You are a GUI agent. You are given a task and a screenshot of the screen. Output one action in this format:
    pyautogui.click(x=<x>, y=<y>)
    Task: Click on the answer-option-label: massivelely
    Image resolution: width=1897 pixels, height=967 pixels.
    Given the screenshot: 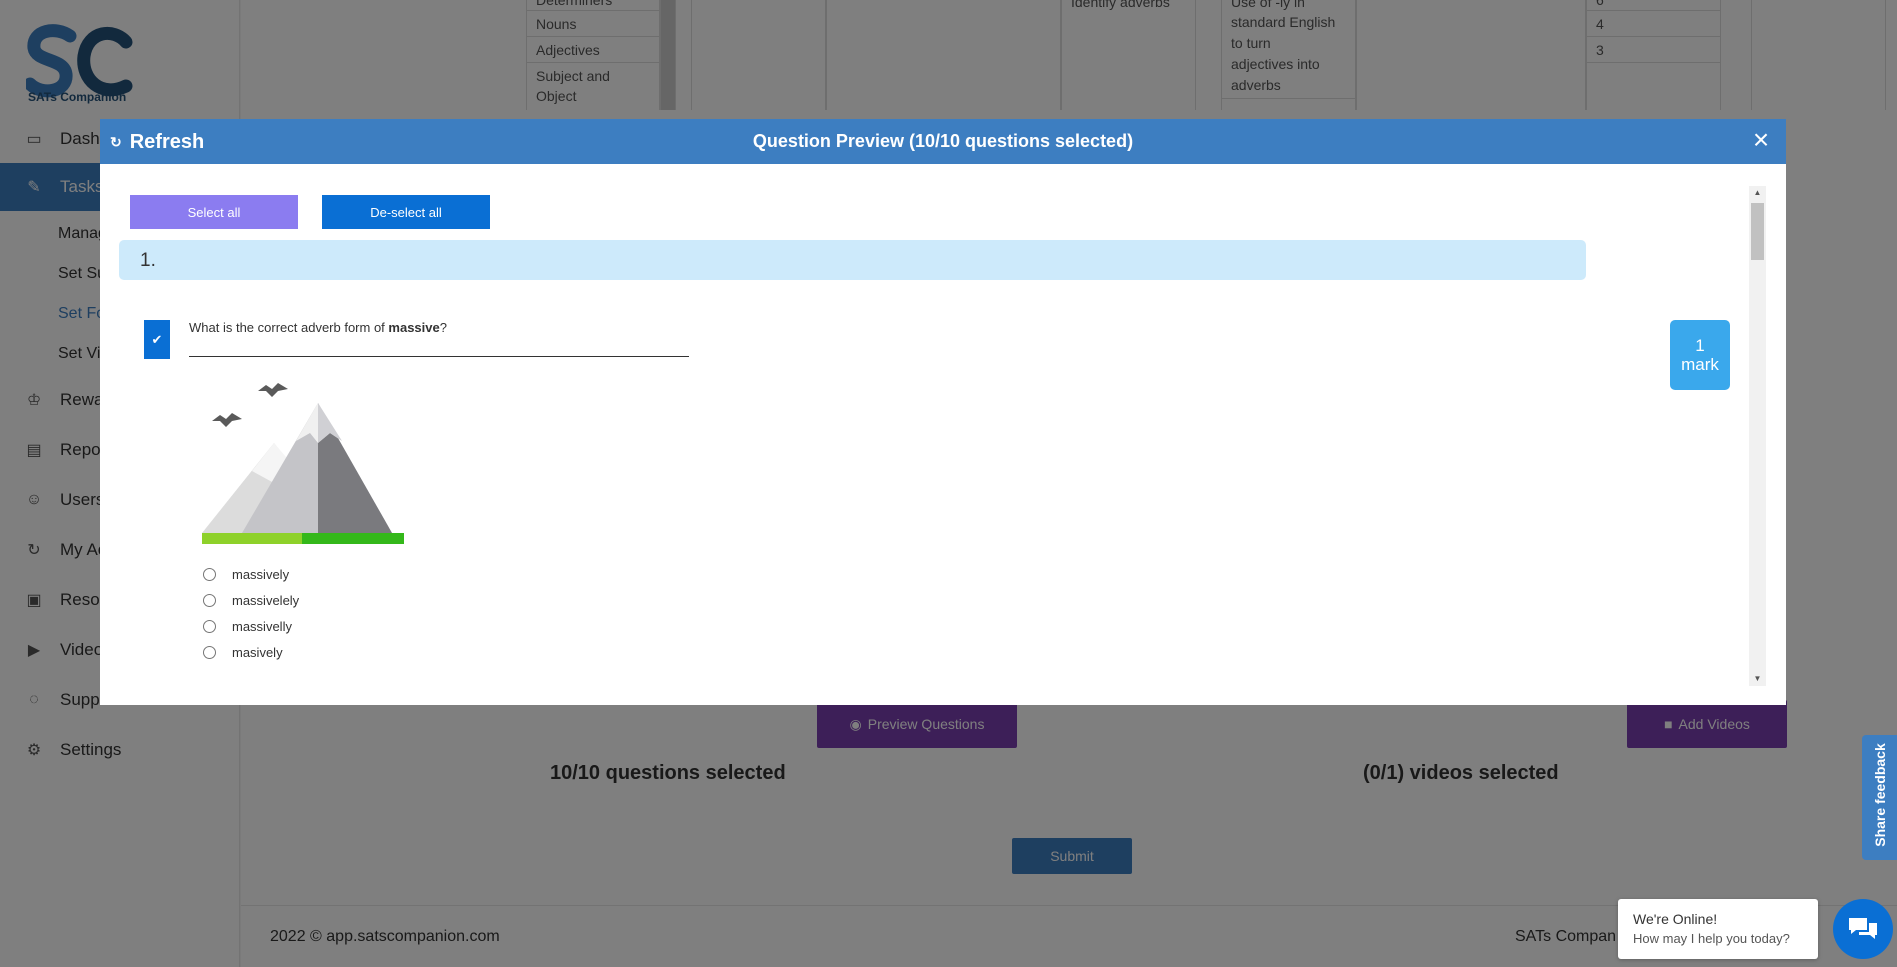 What is the action you would take?
    pyautogui.click(x=266, y=600)
    